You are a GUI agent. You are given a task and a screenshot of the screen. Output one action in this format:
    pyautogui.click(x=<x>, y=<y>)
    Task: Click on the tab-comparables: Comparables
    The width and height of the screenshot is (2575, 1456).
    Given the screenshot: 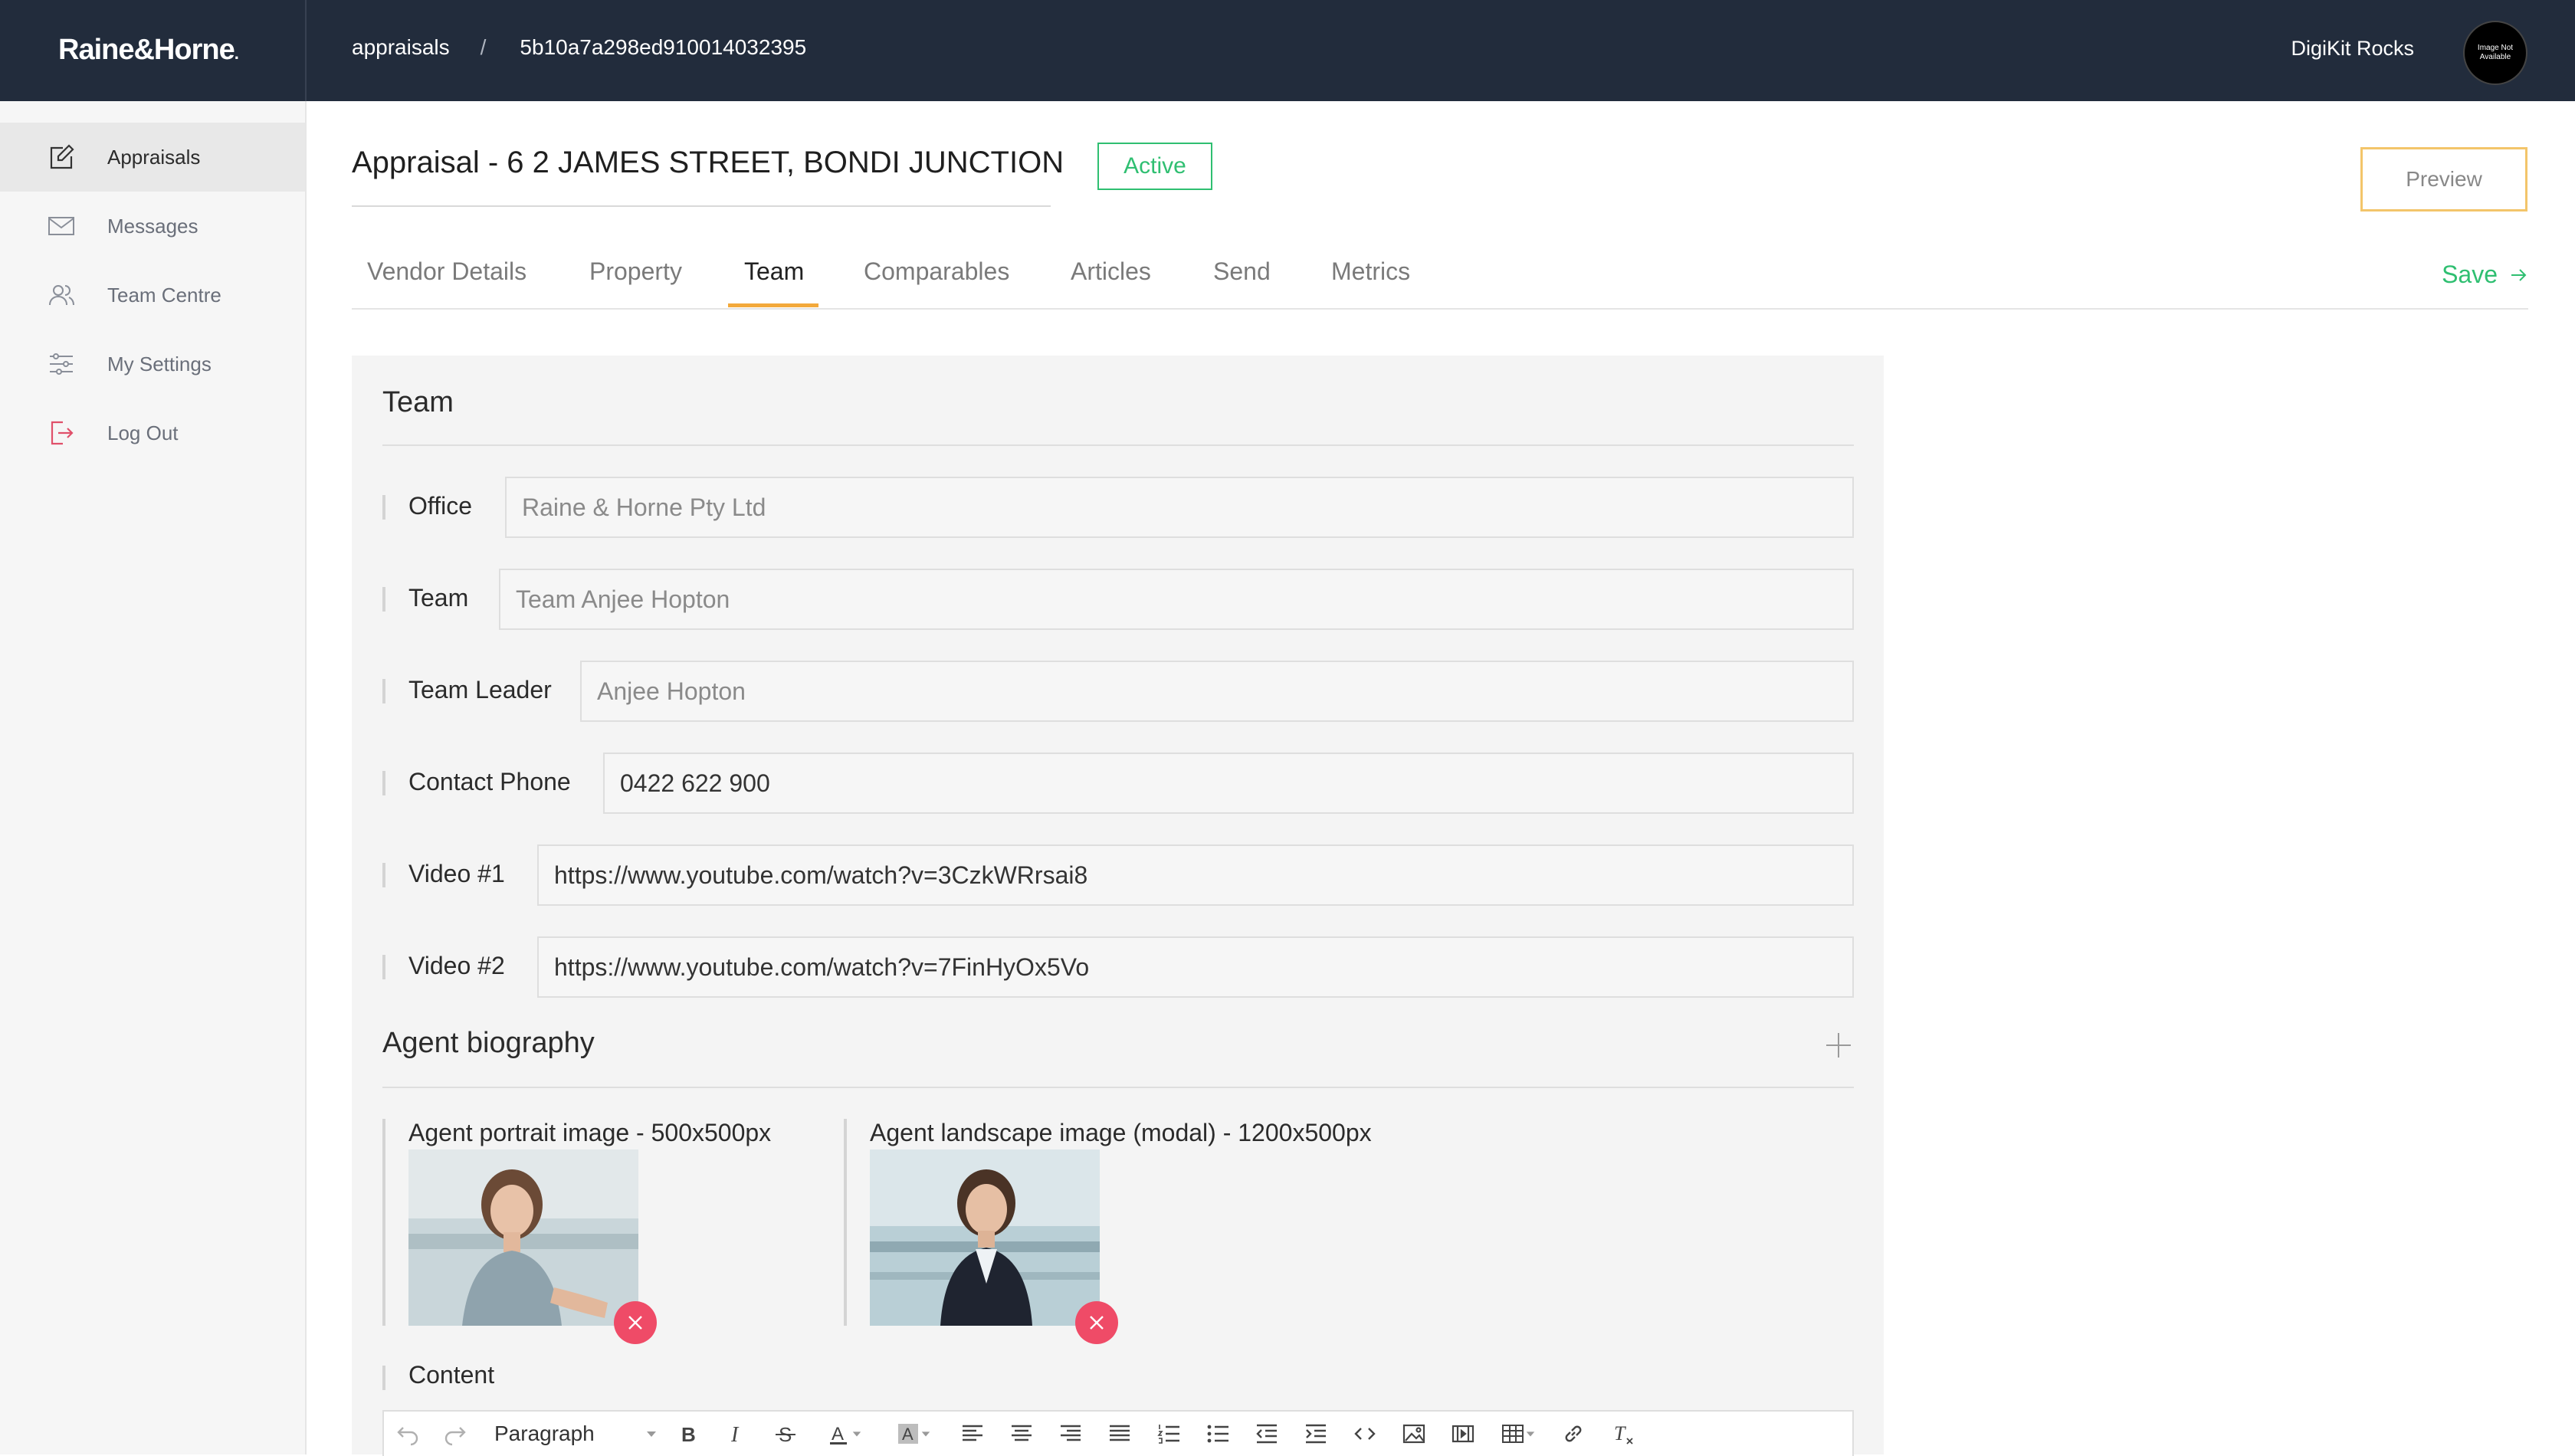 What is the action you would take?
    pyautogui.click(x=937, y=282)
    